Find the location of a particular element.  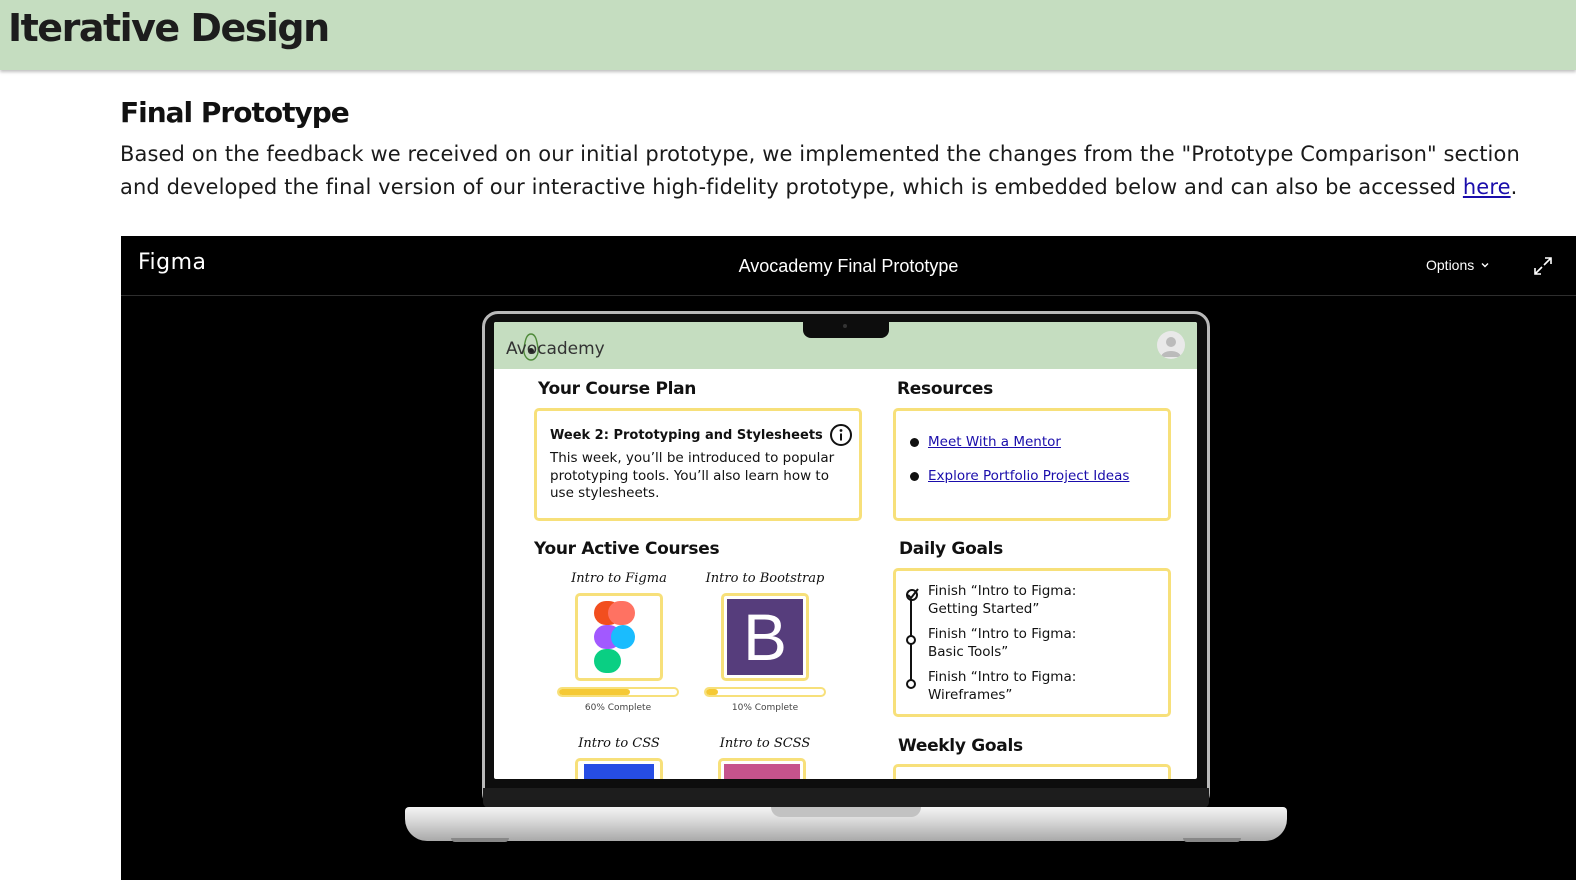

course-tile-bootstrap: Intro to Bootstrap is located at coordinates (765, 578).